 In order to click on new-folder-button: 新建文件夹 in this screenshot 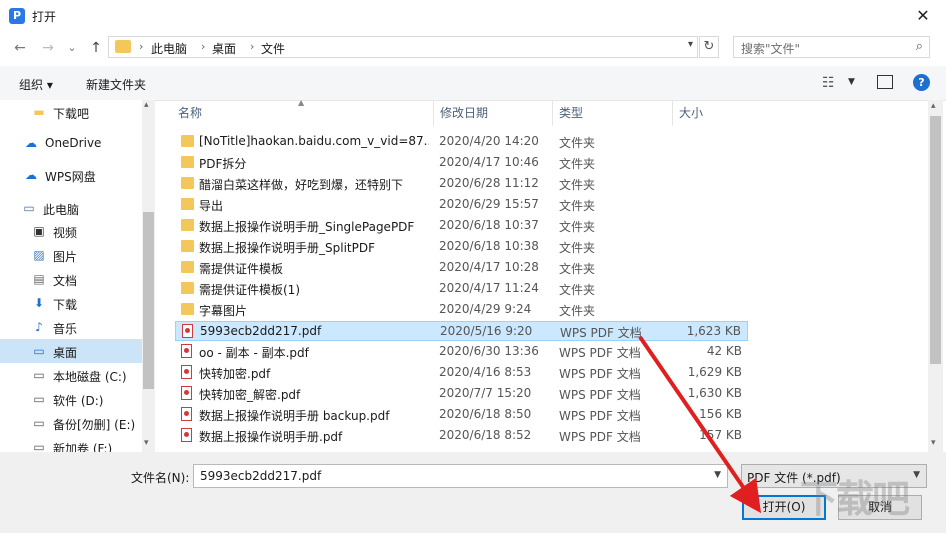, I will do `click(116, 84)`.